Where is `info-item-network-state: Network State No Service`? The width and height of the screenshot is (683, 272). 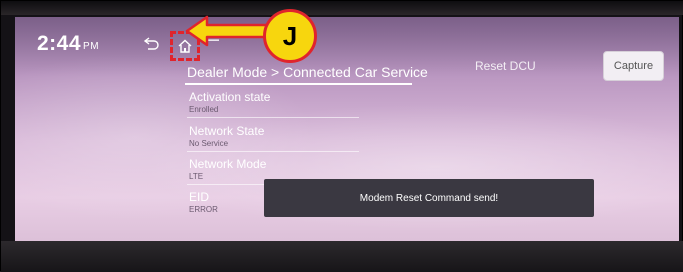
info-item-network-state: Network State No Service is located at coordinates (274, 136).